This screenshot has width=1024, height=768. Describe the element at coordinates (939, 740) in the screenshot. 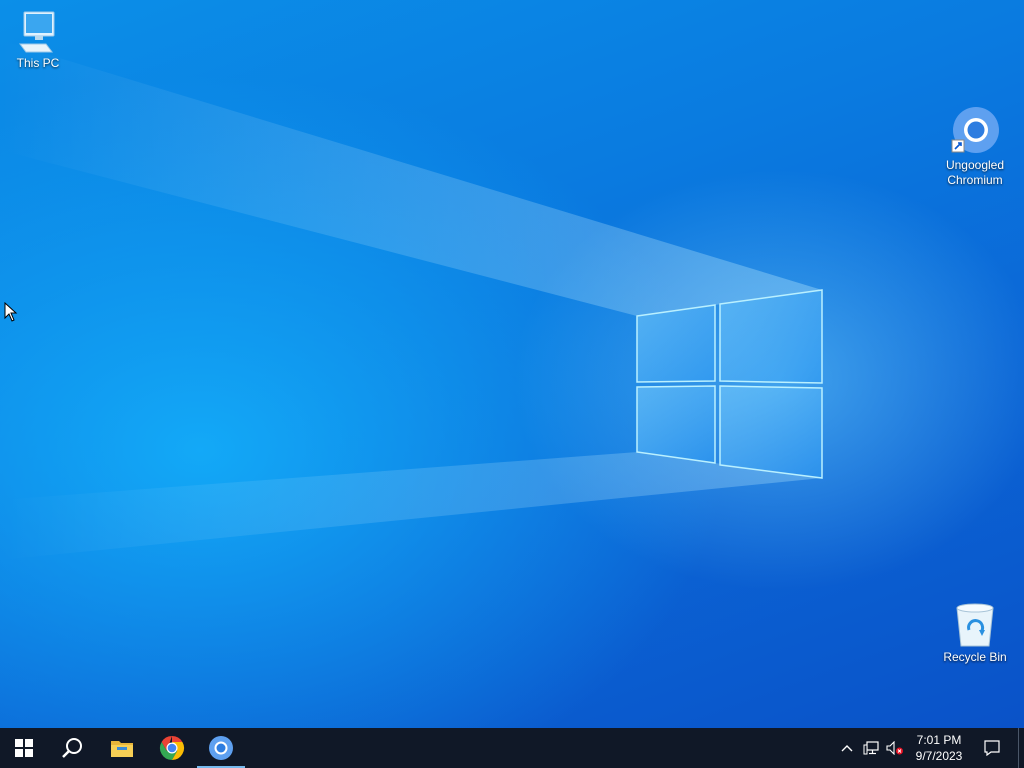

I see `clock-time: 7:01 PM` at that location.